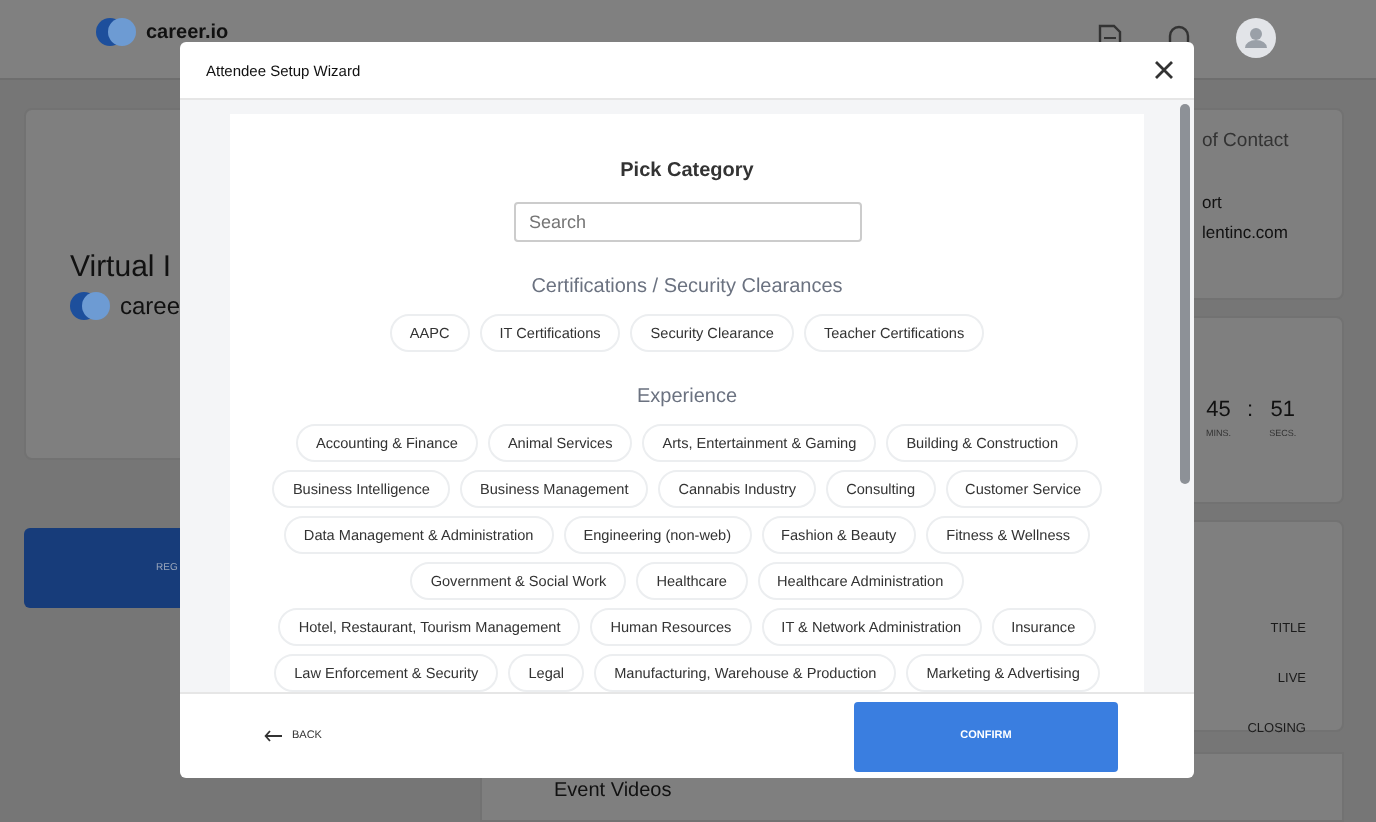 Image resolution: width=1376 pixels, height=822 pixels. What do you see at coordinates (273, 736) in the screenshot?
I see `arrow-left-icon` at bounding box center [273, 736].